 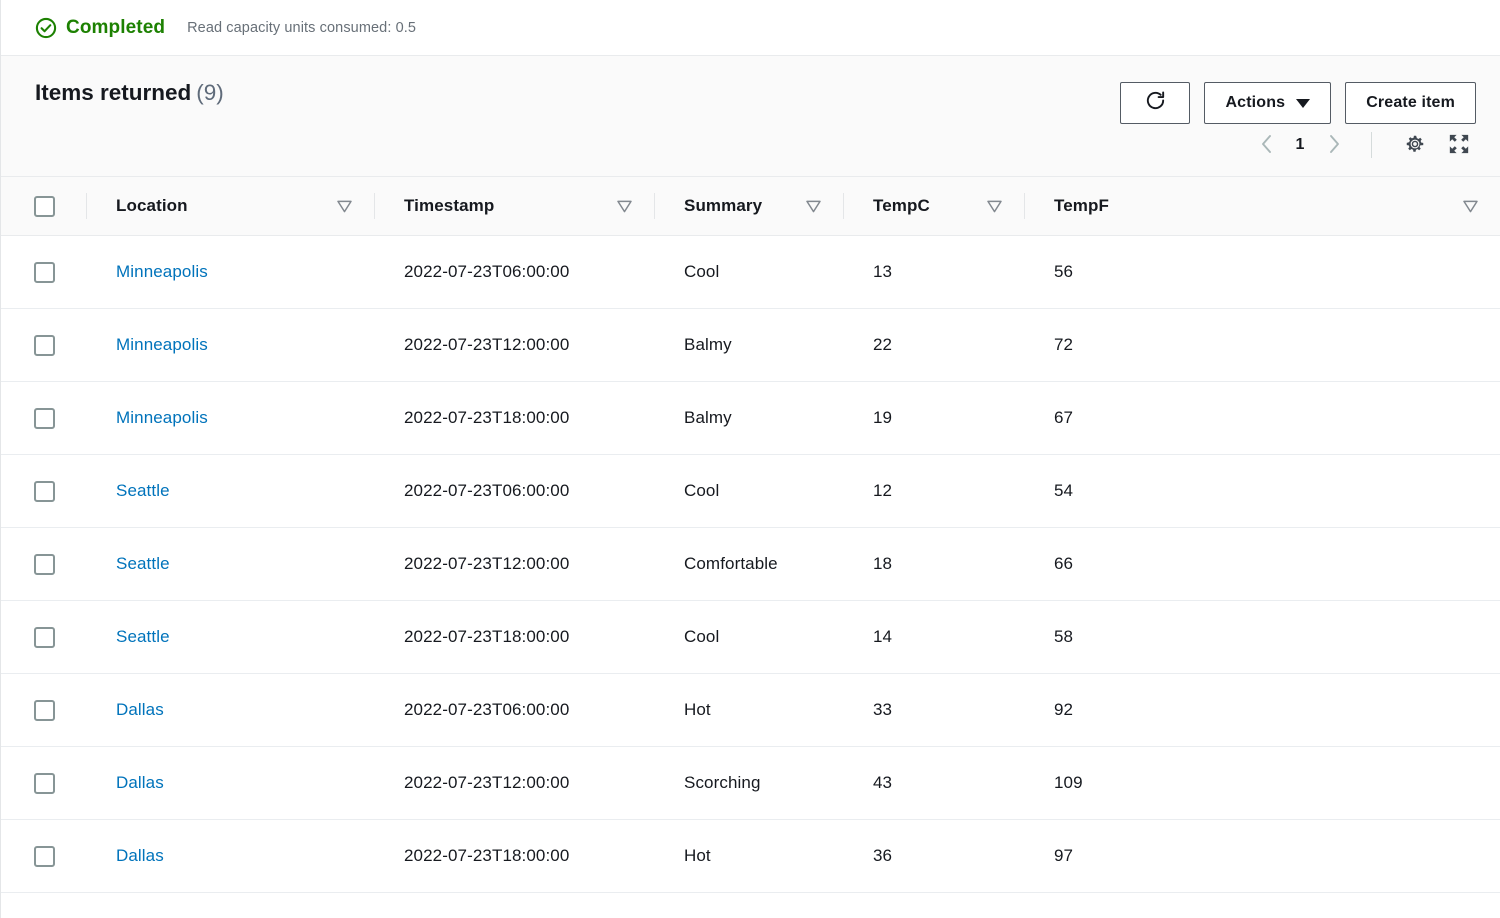 I want to click on status-label: Completed, so click(x=116, y=27).